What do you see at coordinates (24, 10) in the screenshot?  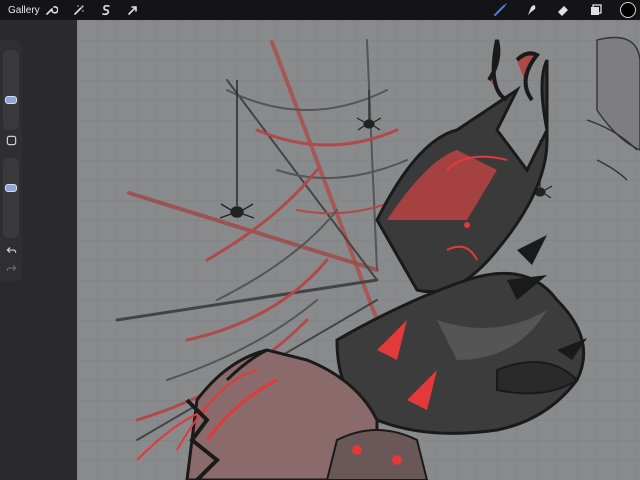 I see `gallery-button: Gallery` at bounding box center [24, 10].